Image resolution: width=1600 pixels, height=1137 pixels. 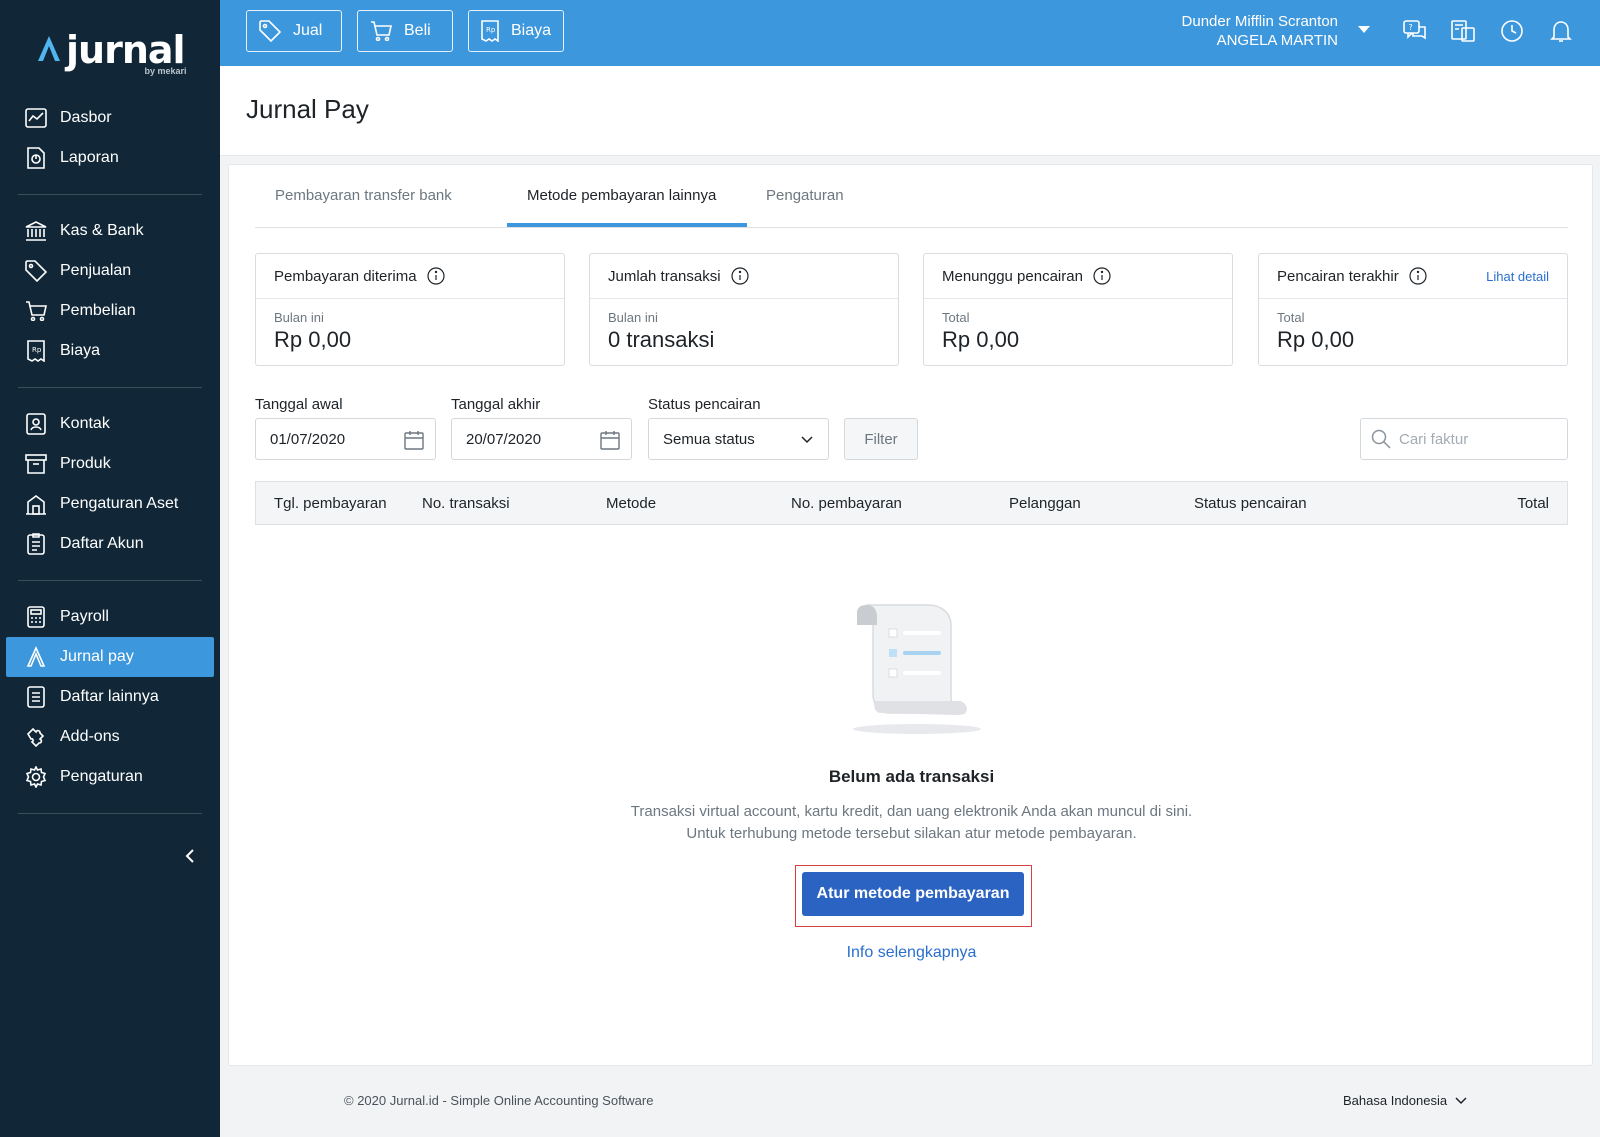 I want to click on sidebar-item-label: Payroll, so click(x=84, y=616).